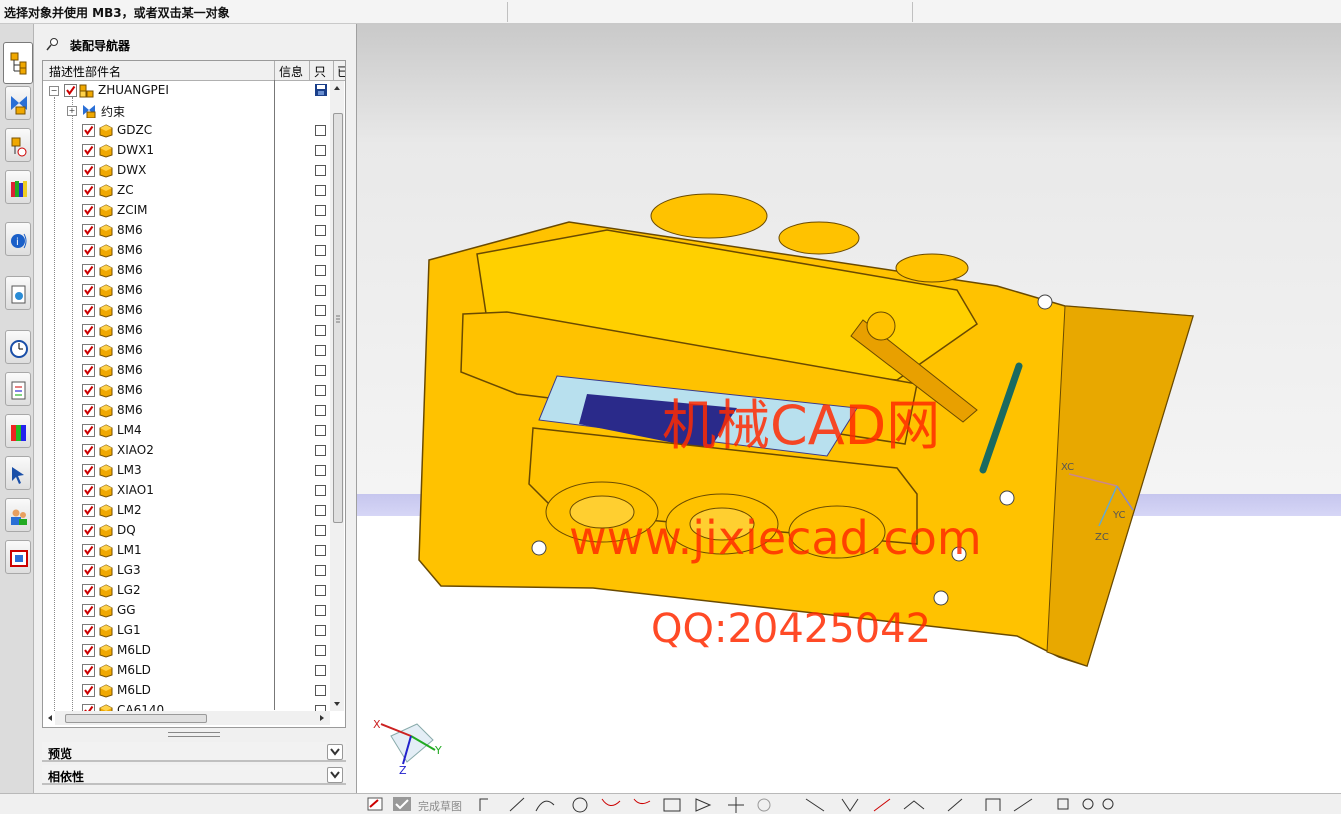 The width and height of the screenshot is (1341, 814). I want to click on tree-row-part: XIAO1, so click(184, 491).